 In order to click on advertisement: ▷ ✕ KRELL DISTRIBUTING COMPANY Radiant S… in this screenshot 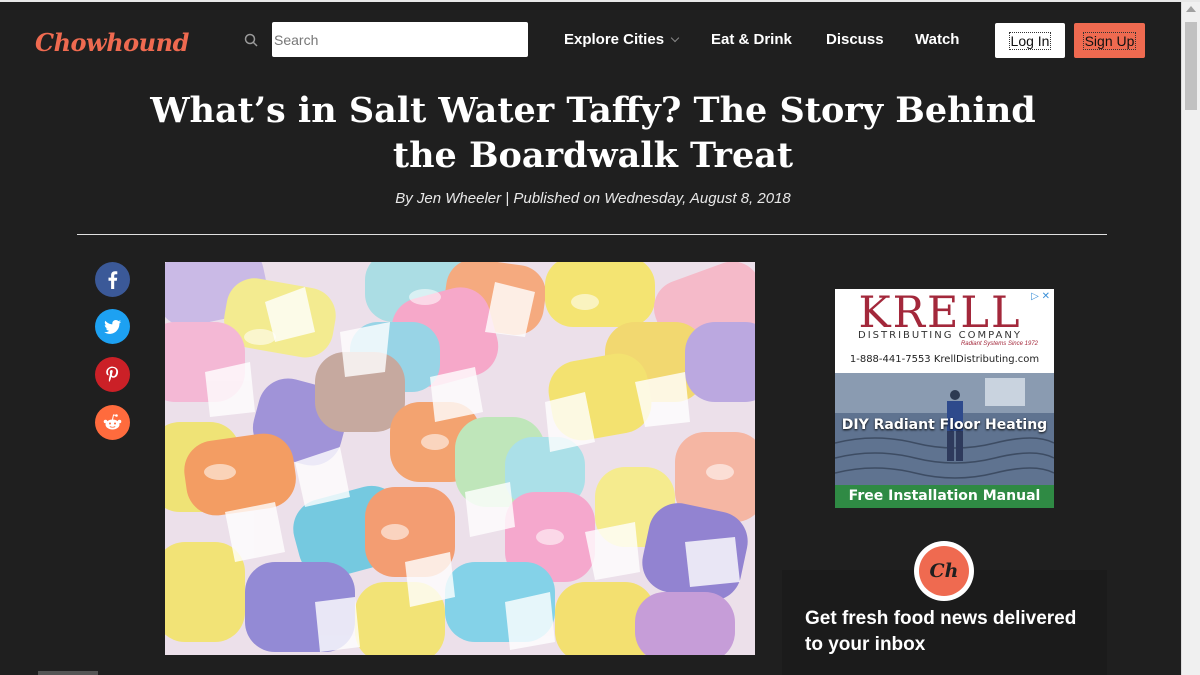, I will do `click(944, 398)`.